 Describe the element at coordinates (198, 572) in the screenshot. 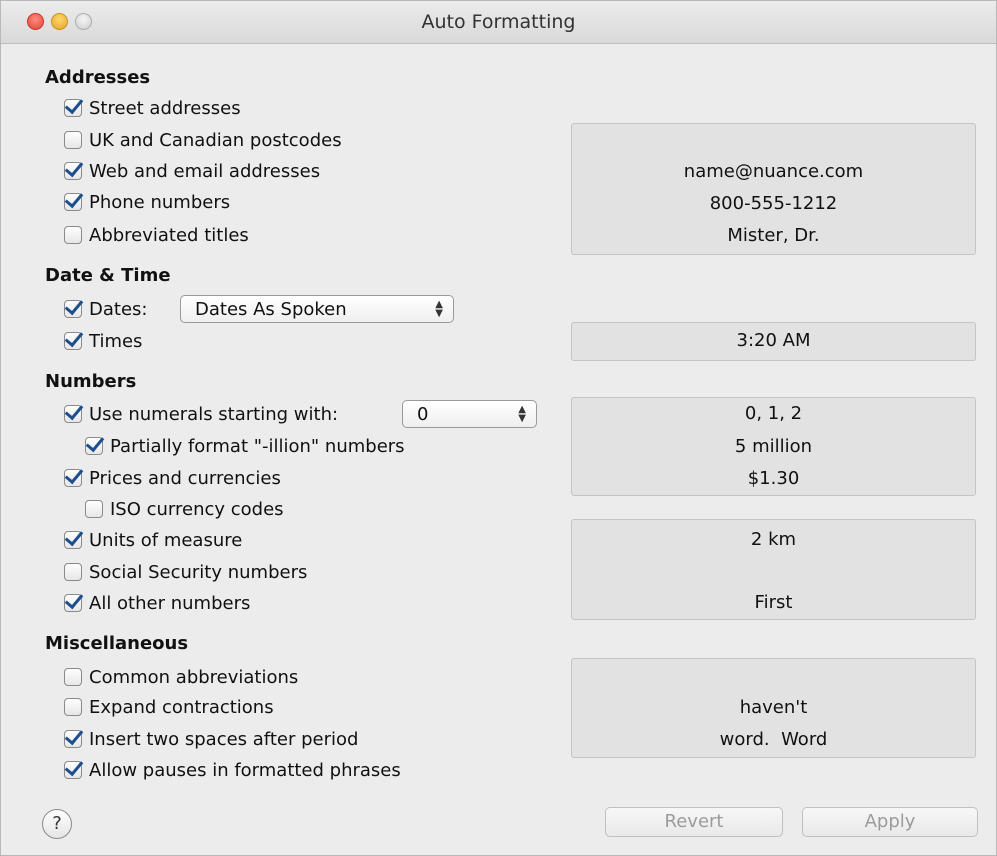

I see `option-label: Social Security numbers` at that location.